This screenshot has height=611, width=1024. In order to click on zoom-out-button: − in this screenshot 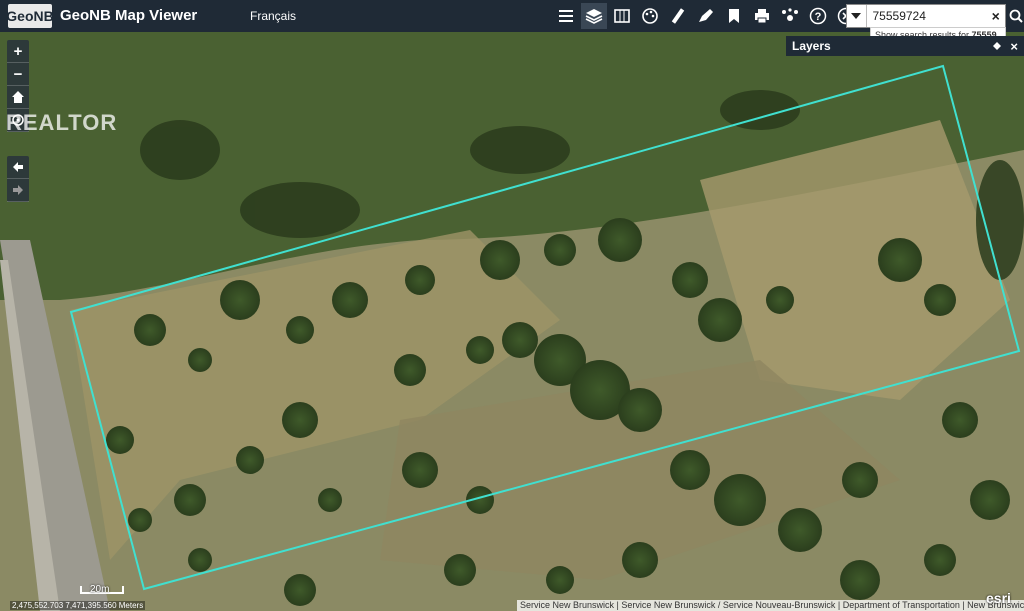, I will do `click(18, 74)`.